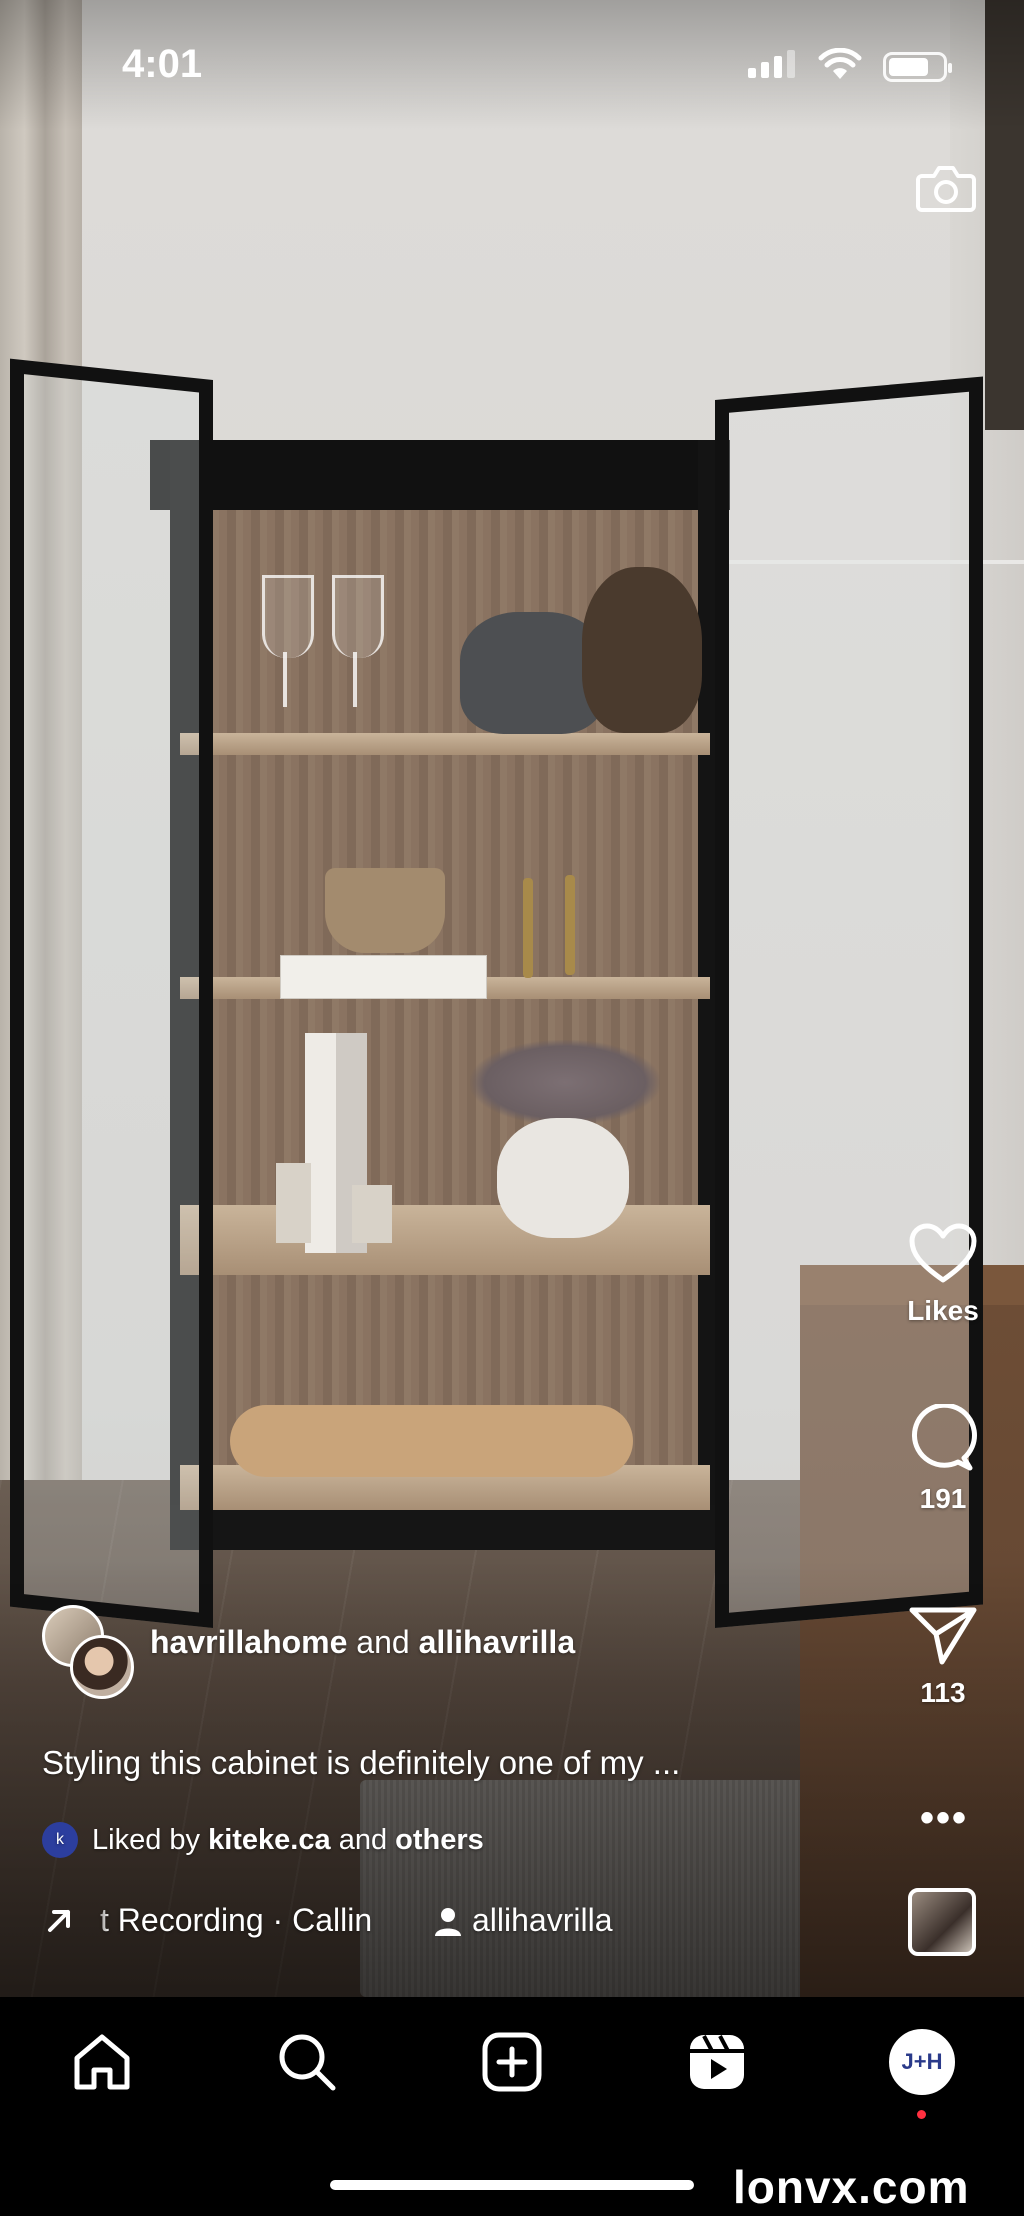 This screenshot has height=2216, width=1024. Describe the element at coordinates (542, 1920) in the screenshot. I see `tagged-user-name: allihavrilla` at that location.